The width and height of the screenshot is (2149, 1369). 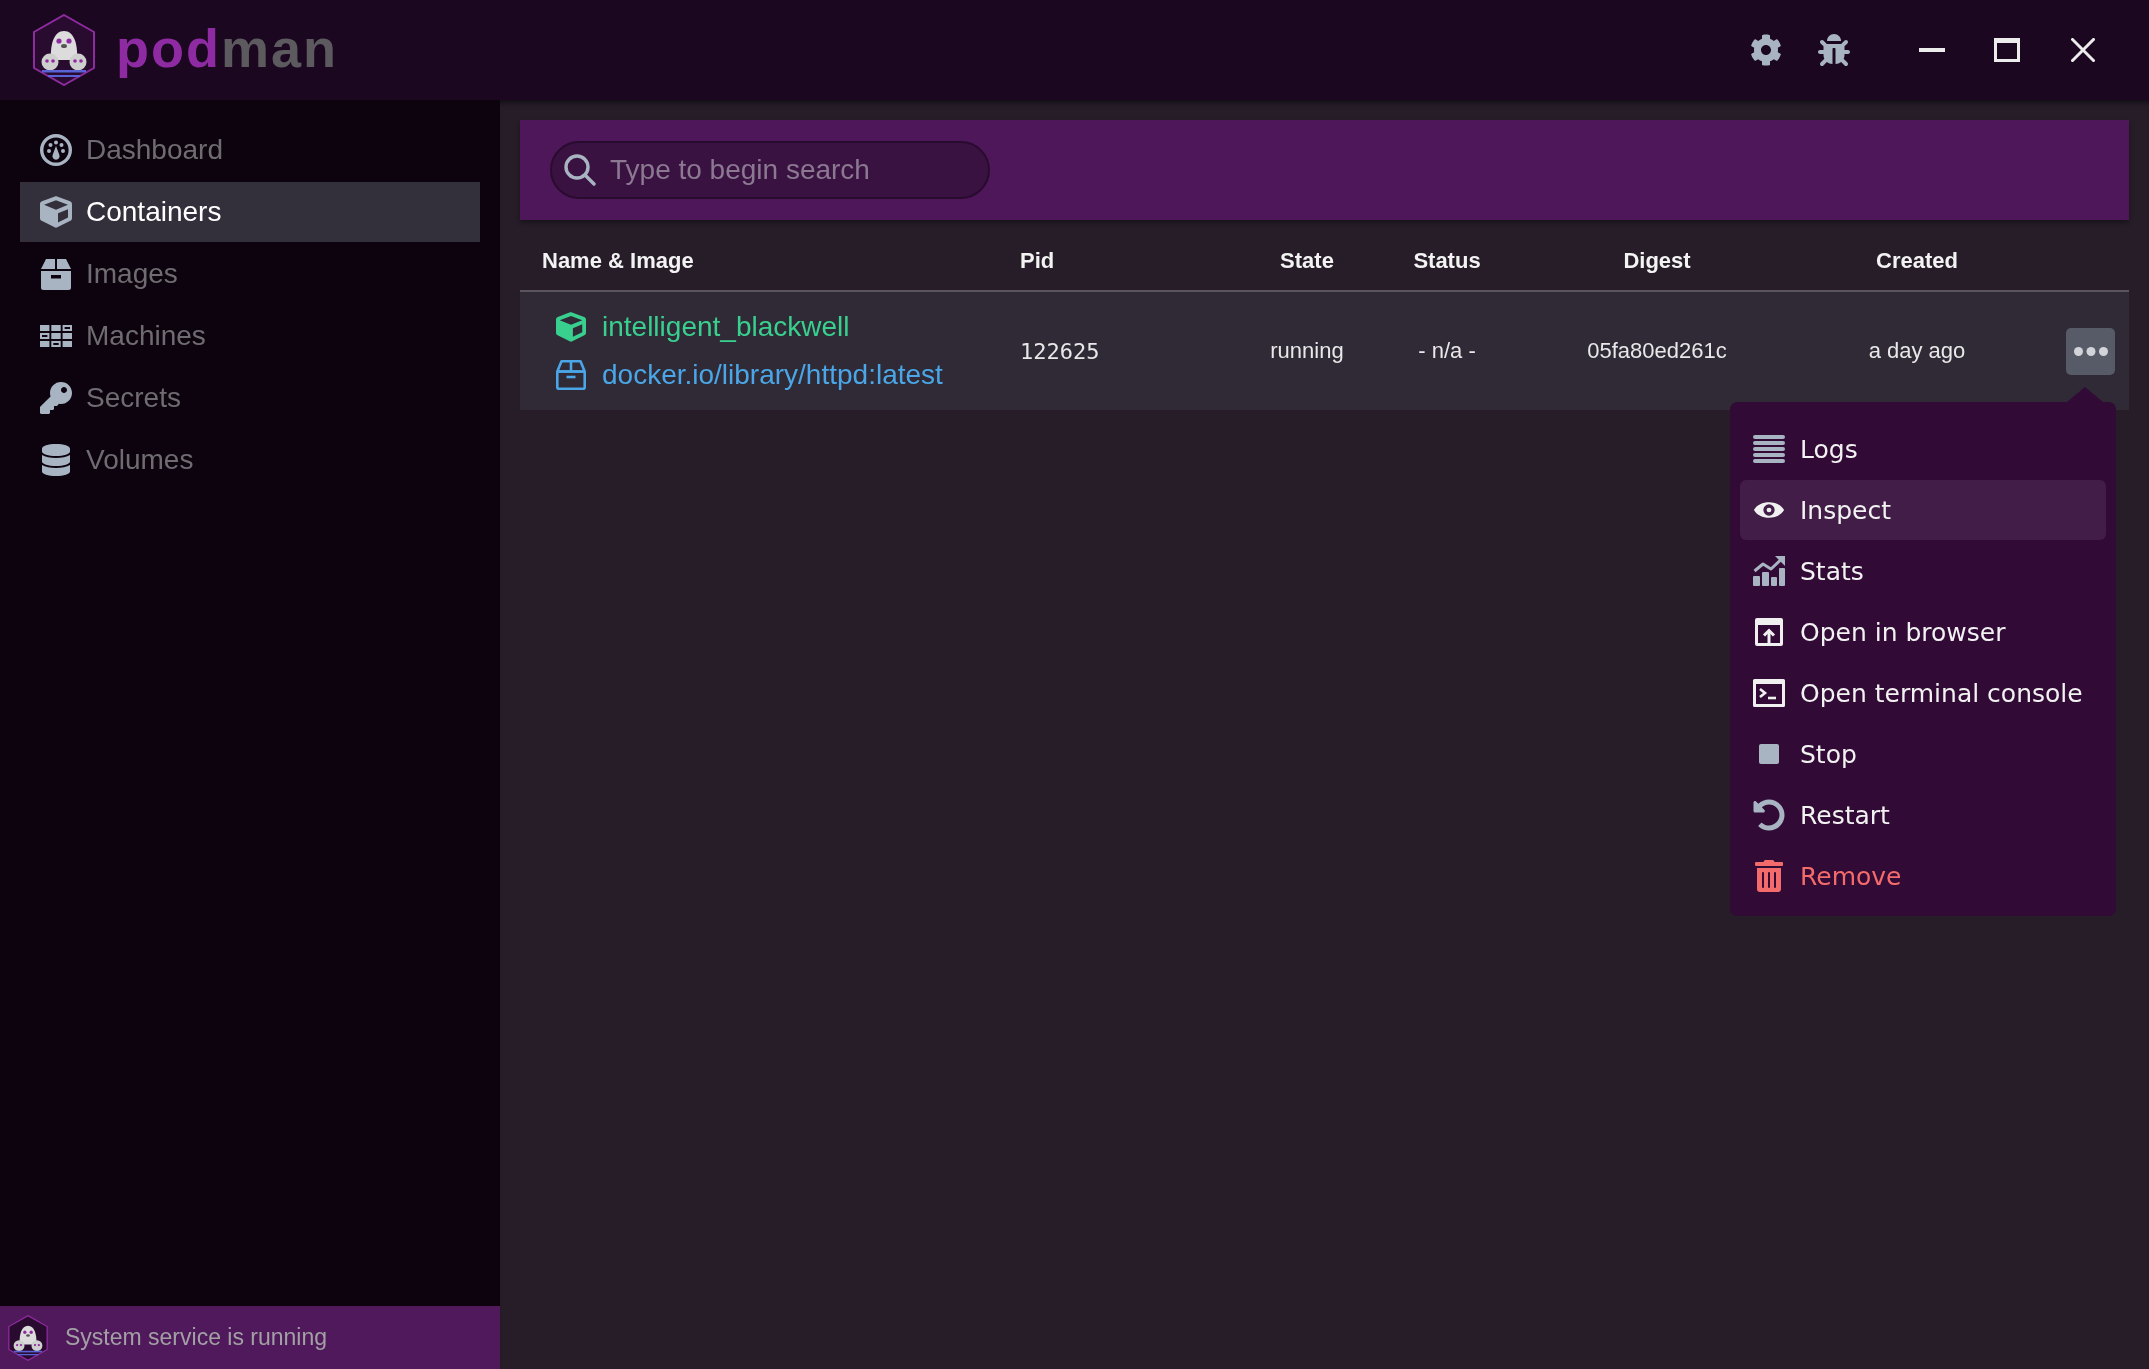 What do you see at coordinates (56, 398) in the screenshot?
I see `key-icon` at bounding box center [56, 398].